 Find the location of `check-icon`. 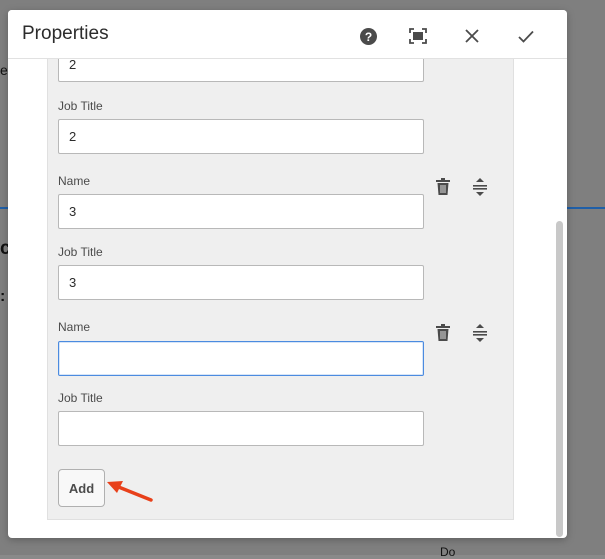

check-icon is located at coordinates (526, 36).